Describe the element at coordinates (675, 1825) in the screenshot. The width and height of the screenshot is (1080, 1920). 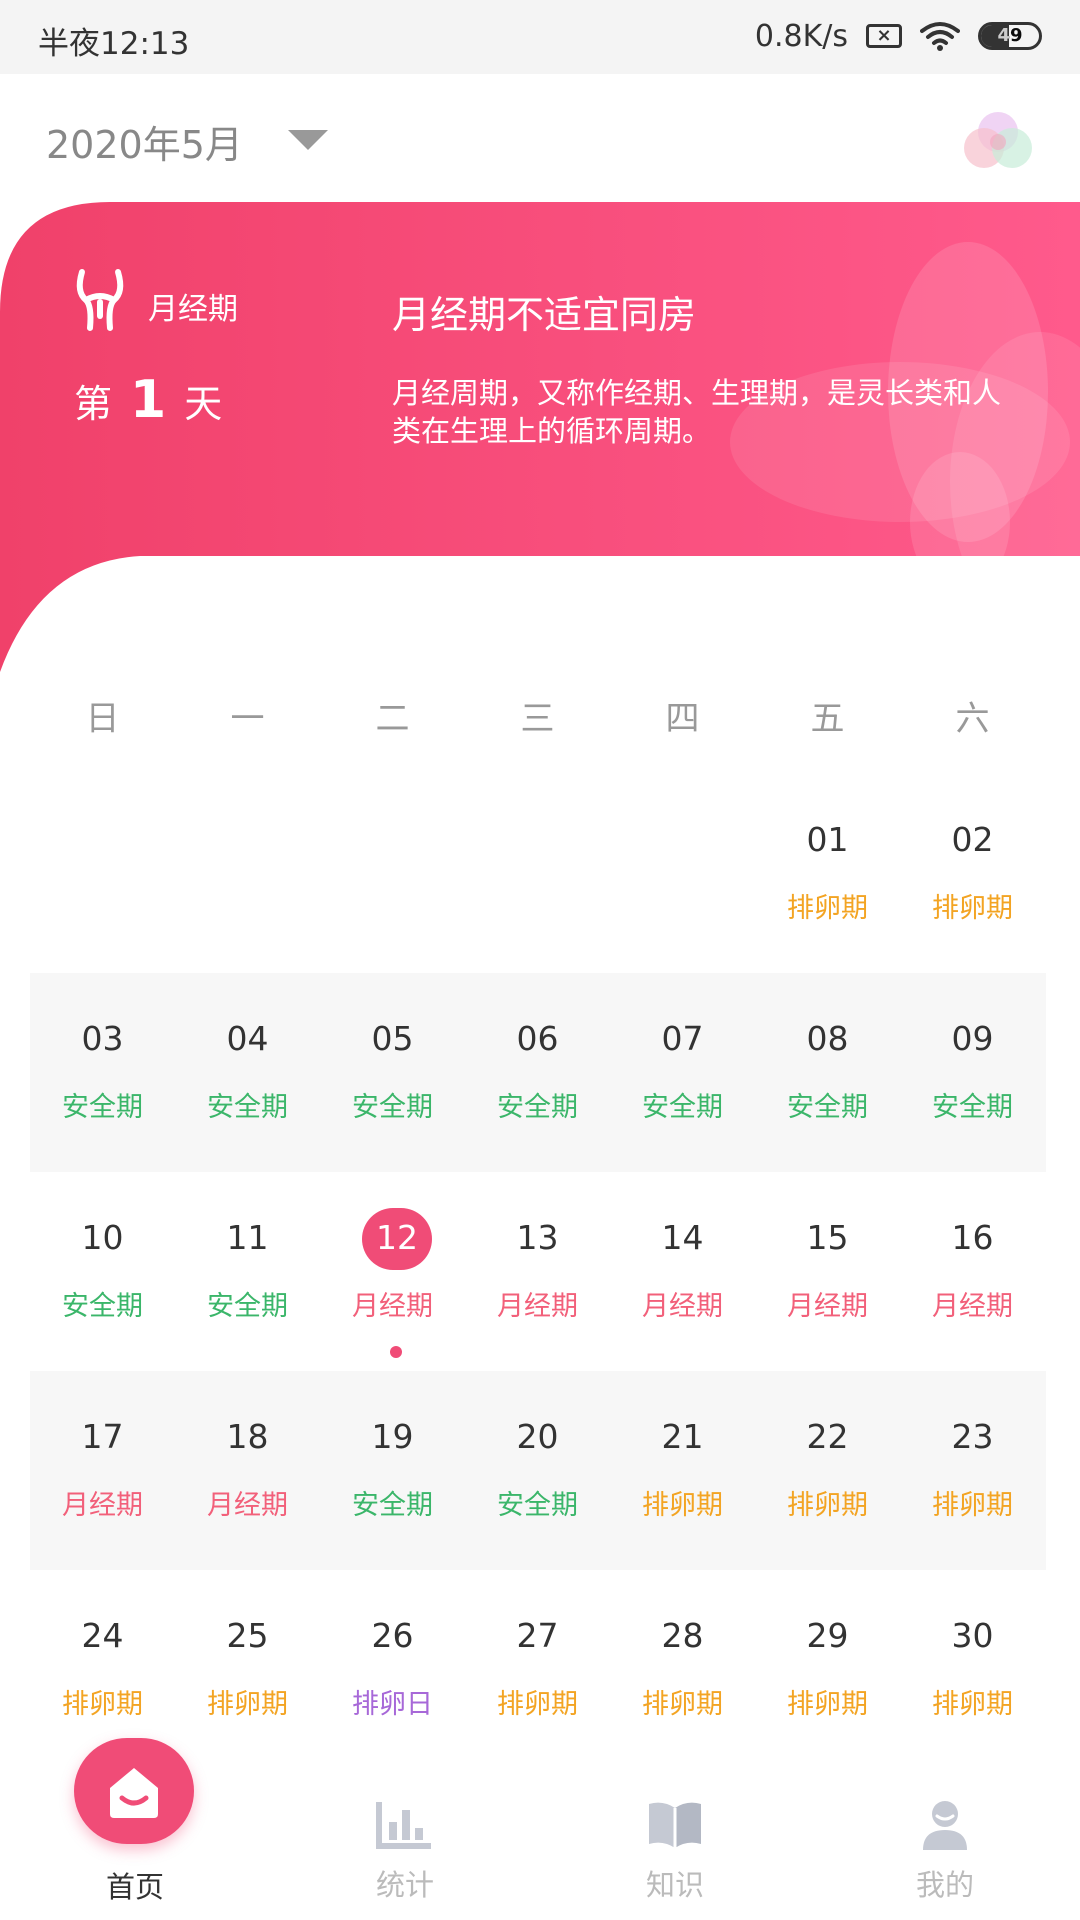
I see `book-icon` at that location.